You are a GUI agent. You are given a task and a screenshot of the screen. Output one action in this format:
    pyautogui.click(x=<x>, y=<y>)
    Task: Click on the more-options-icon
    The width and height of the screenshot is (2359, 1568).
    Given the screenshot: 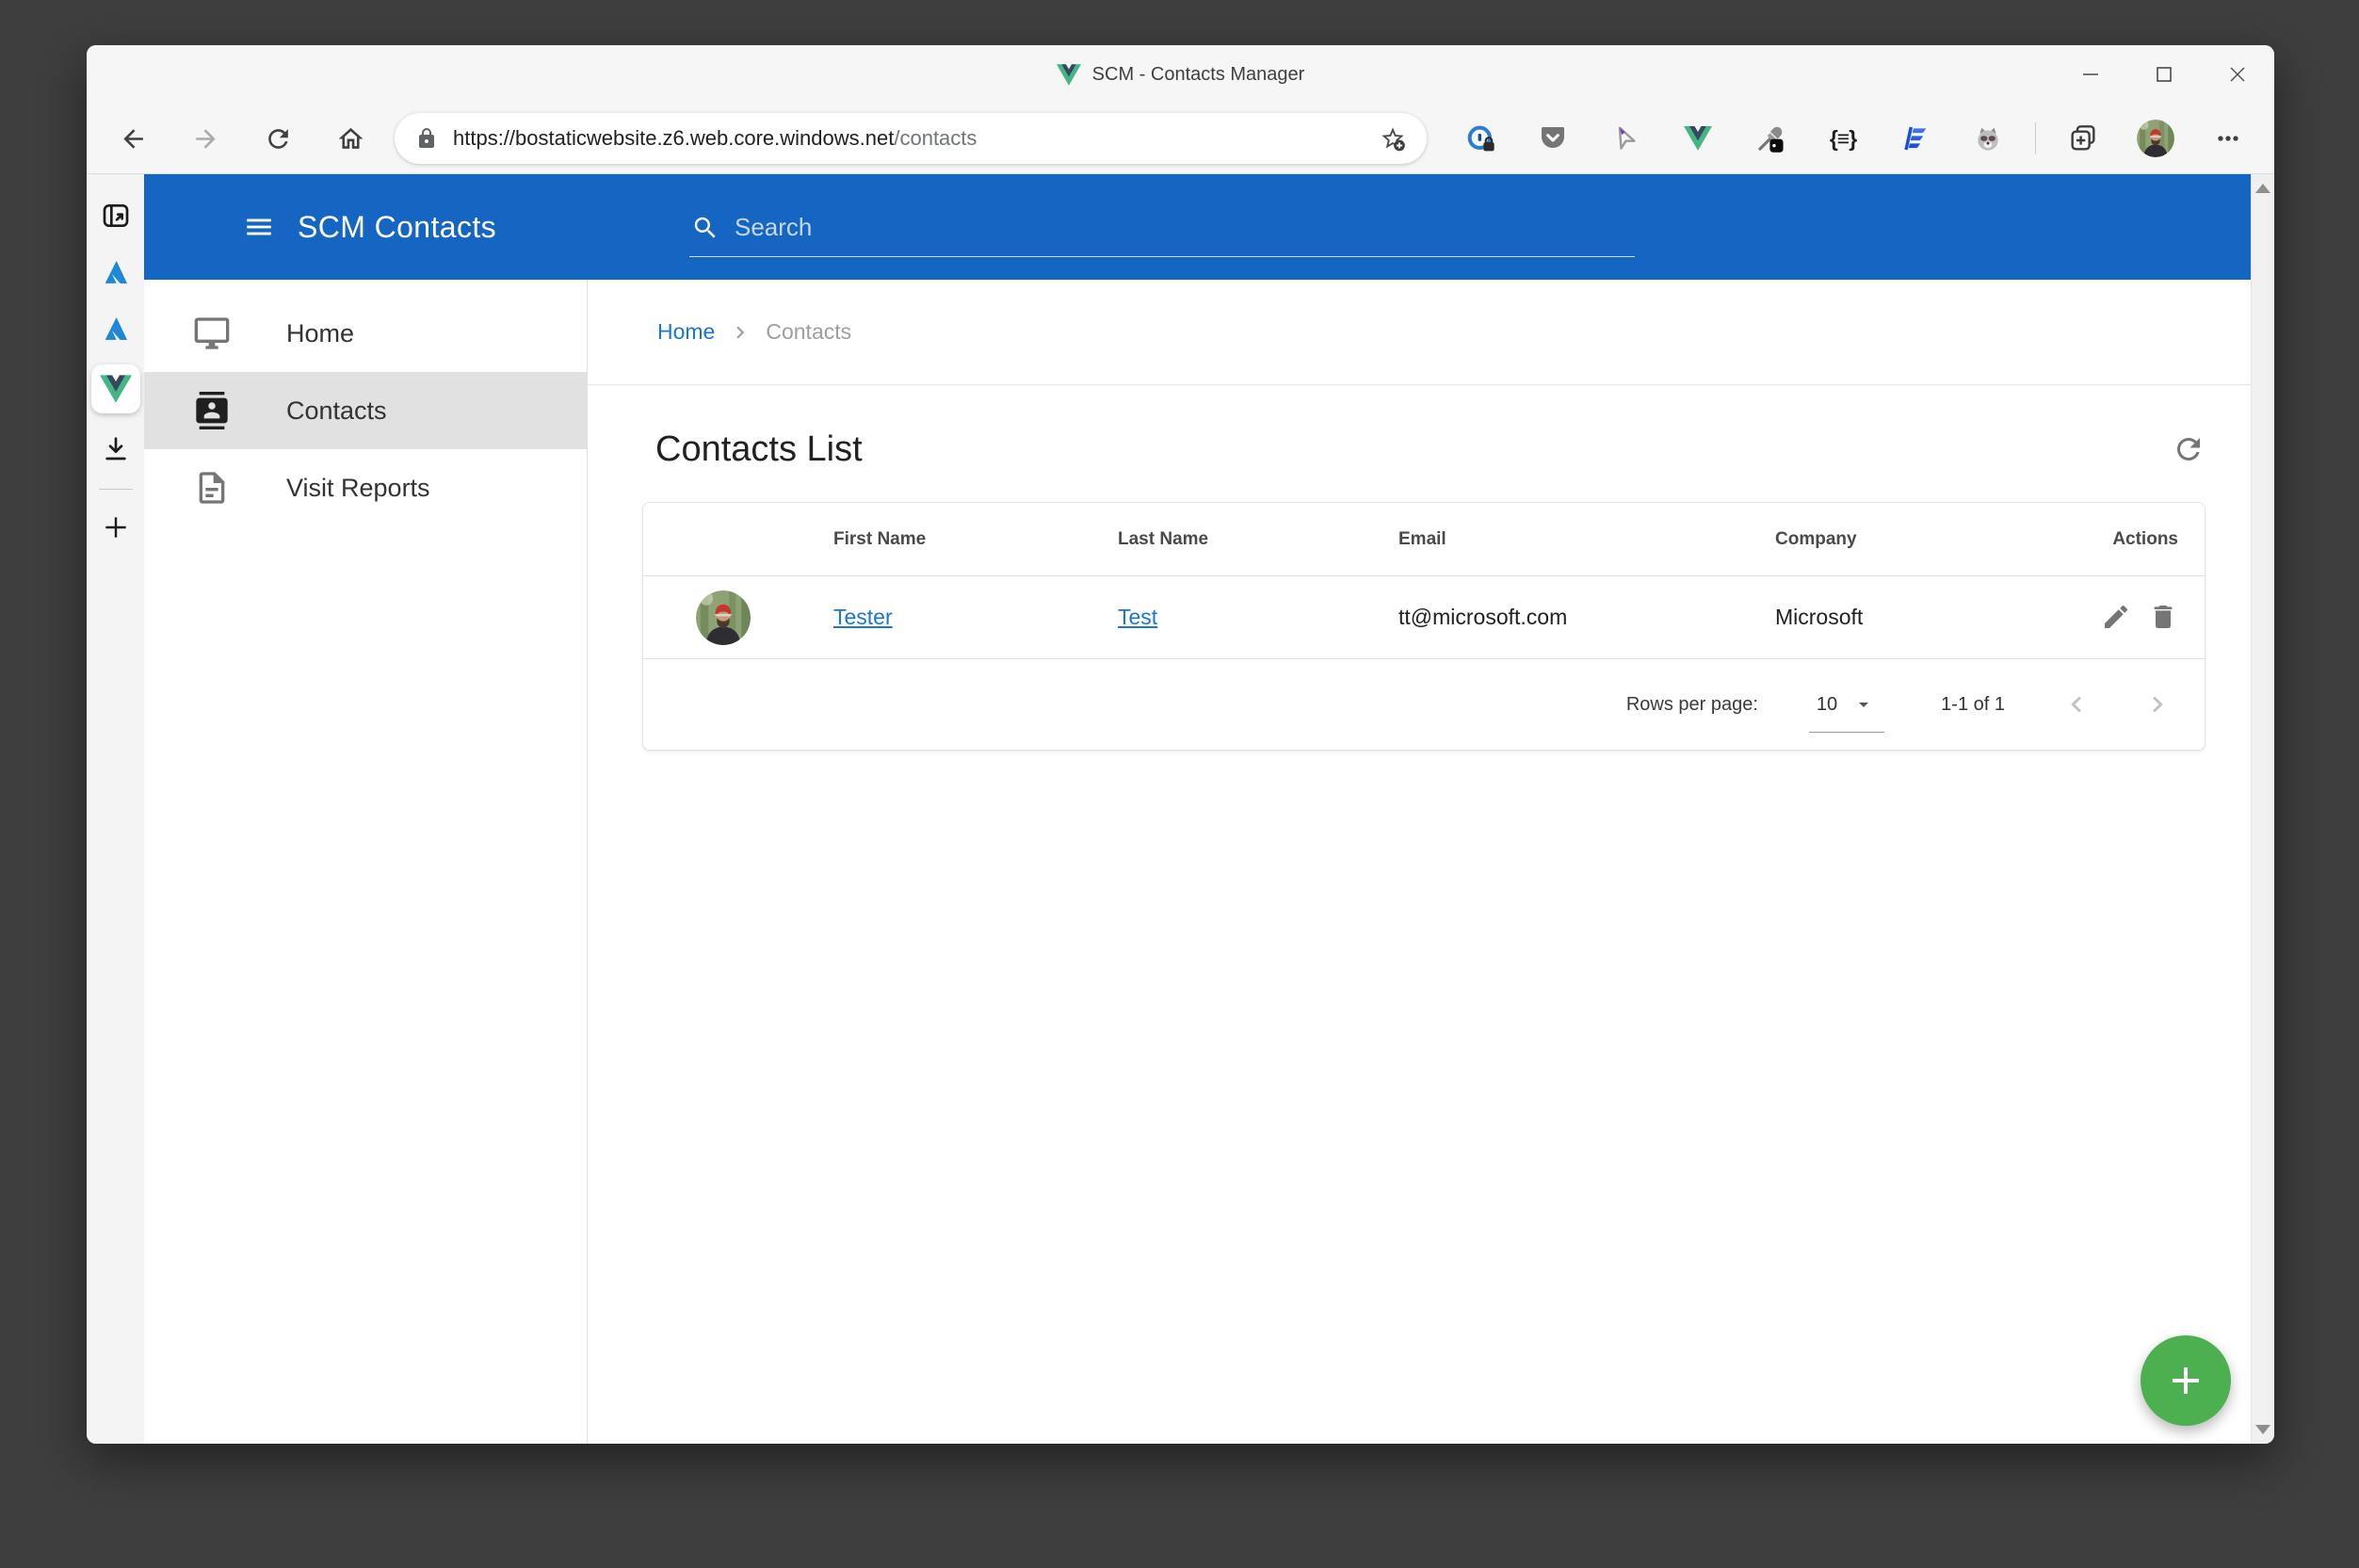 What is the action you would take?
    pyautogui.click(x=2228, y=138)
    